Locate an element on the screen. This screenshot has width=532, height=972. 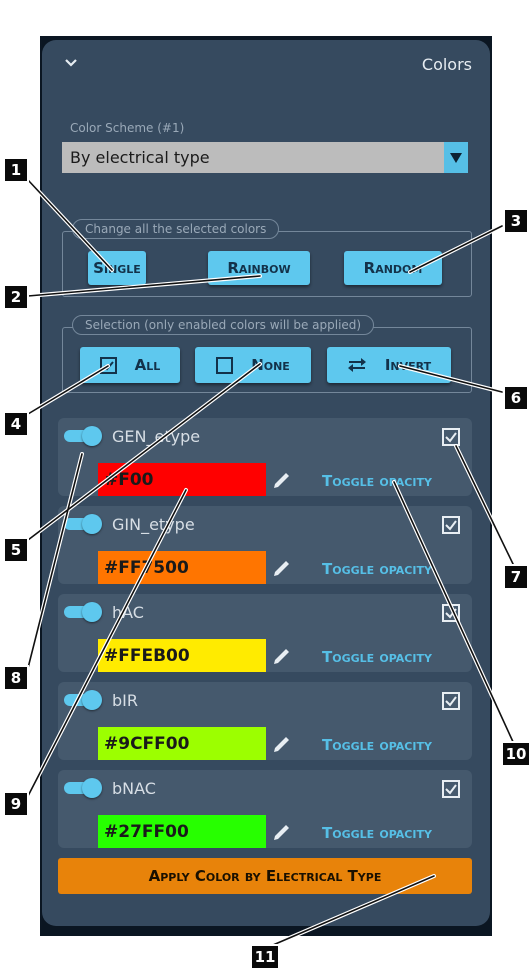
callout-6: 6 is located at coordinates (516, 398).